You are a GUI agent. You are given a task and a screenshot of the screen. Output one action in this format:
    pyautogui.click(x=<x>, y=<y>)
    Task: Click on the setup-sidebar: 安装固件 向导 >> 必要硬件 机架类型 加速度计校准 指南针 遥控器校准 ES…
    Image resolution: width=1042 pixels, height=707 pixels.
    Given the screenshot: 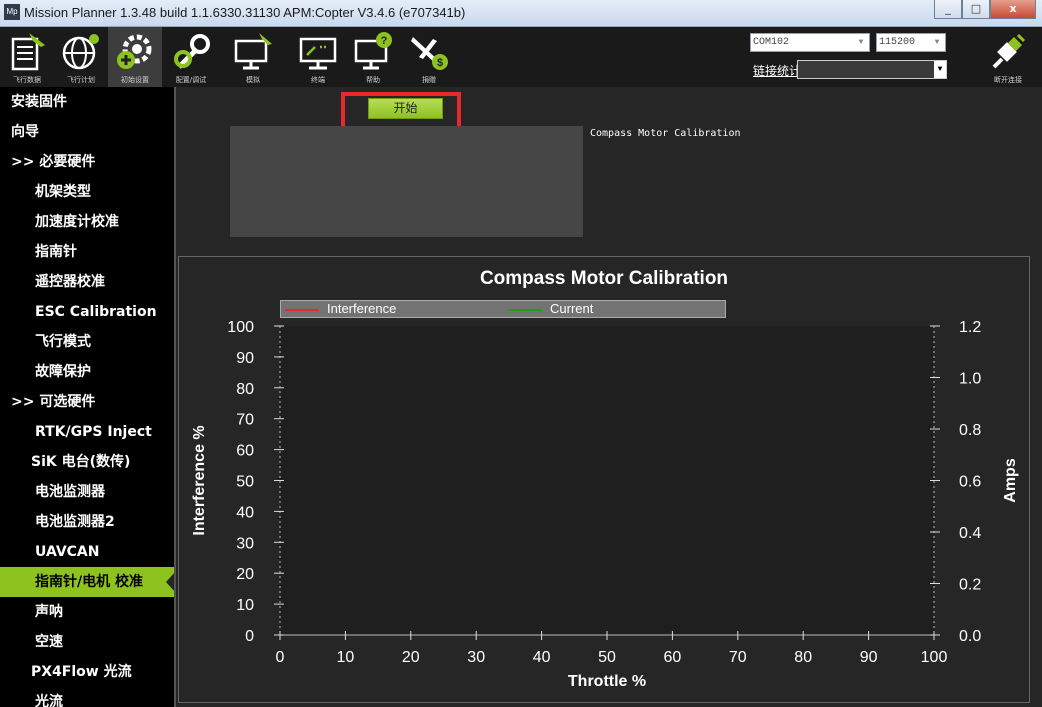 What is the action you would take?
    pyautogui.click(x=87, y=397)
    